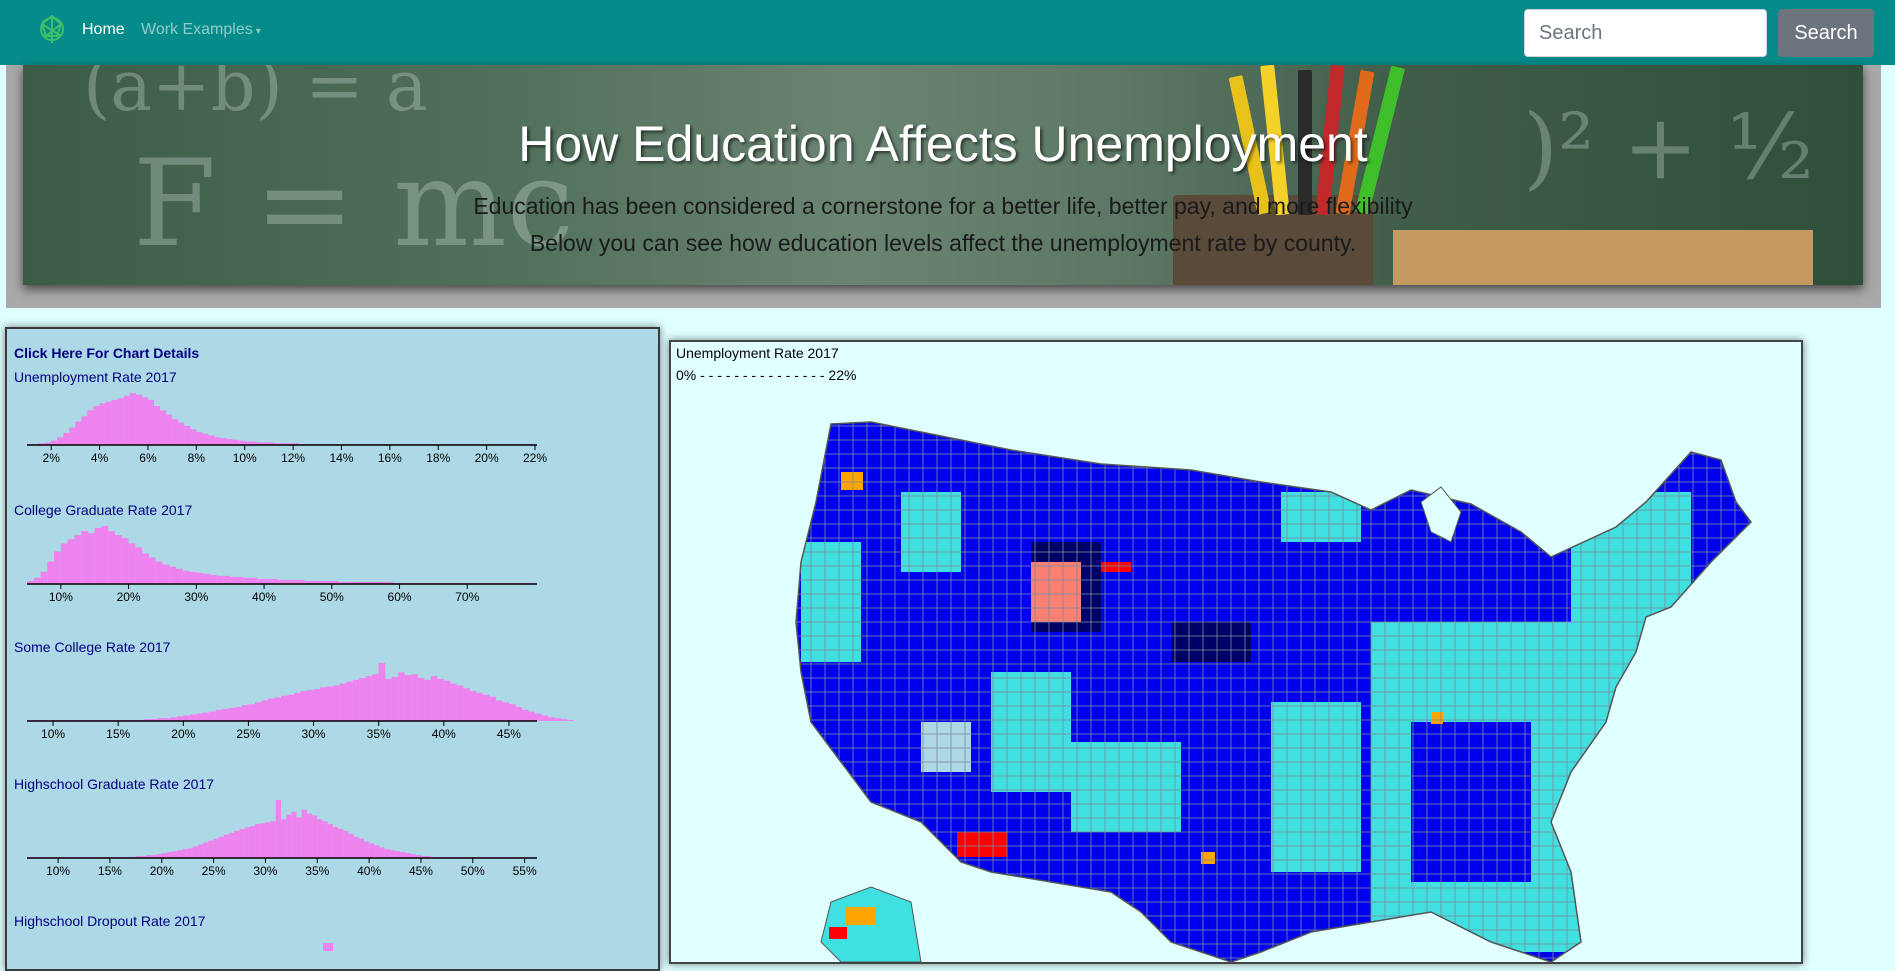 Image resolution: width=1895 pixels, height=971 pixels. What do you see at coordinates (1826, 33) in the screenshot?
I see `search-button: Search` at bounding box center [1826, 33].